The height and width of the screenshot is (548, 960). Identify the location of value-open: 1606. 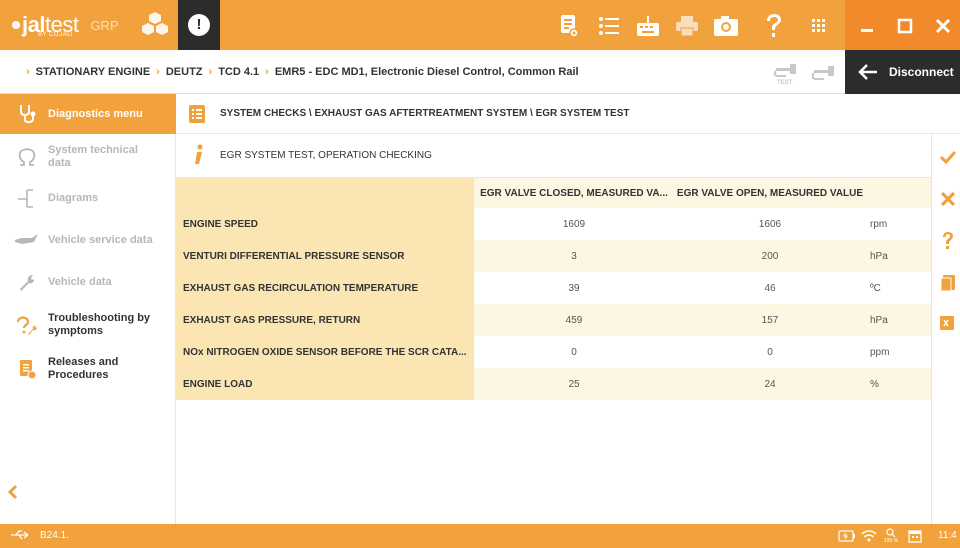
(770, 224).